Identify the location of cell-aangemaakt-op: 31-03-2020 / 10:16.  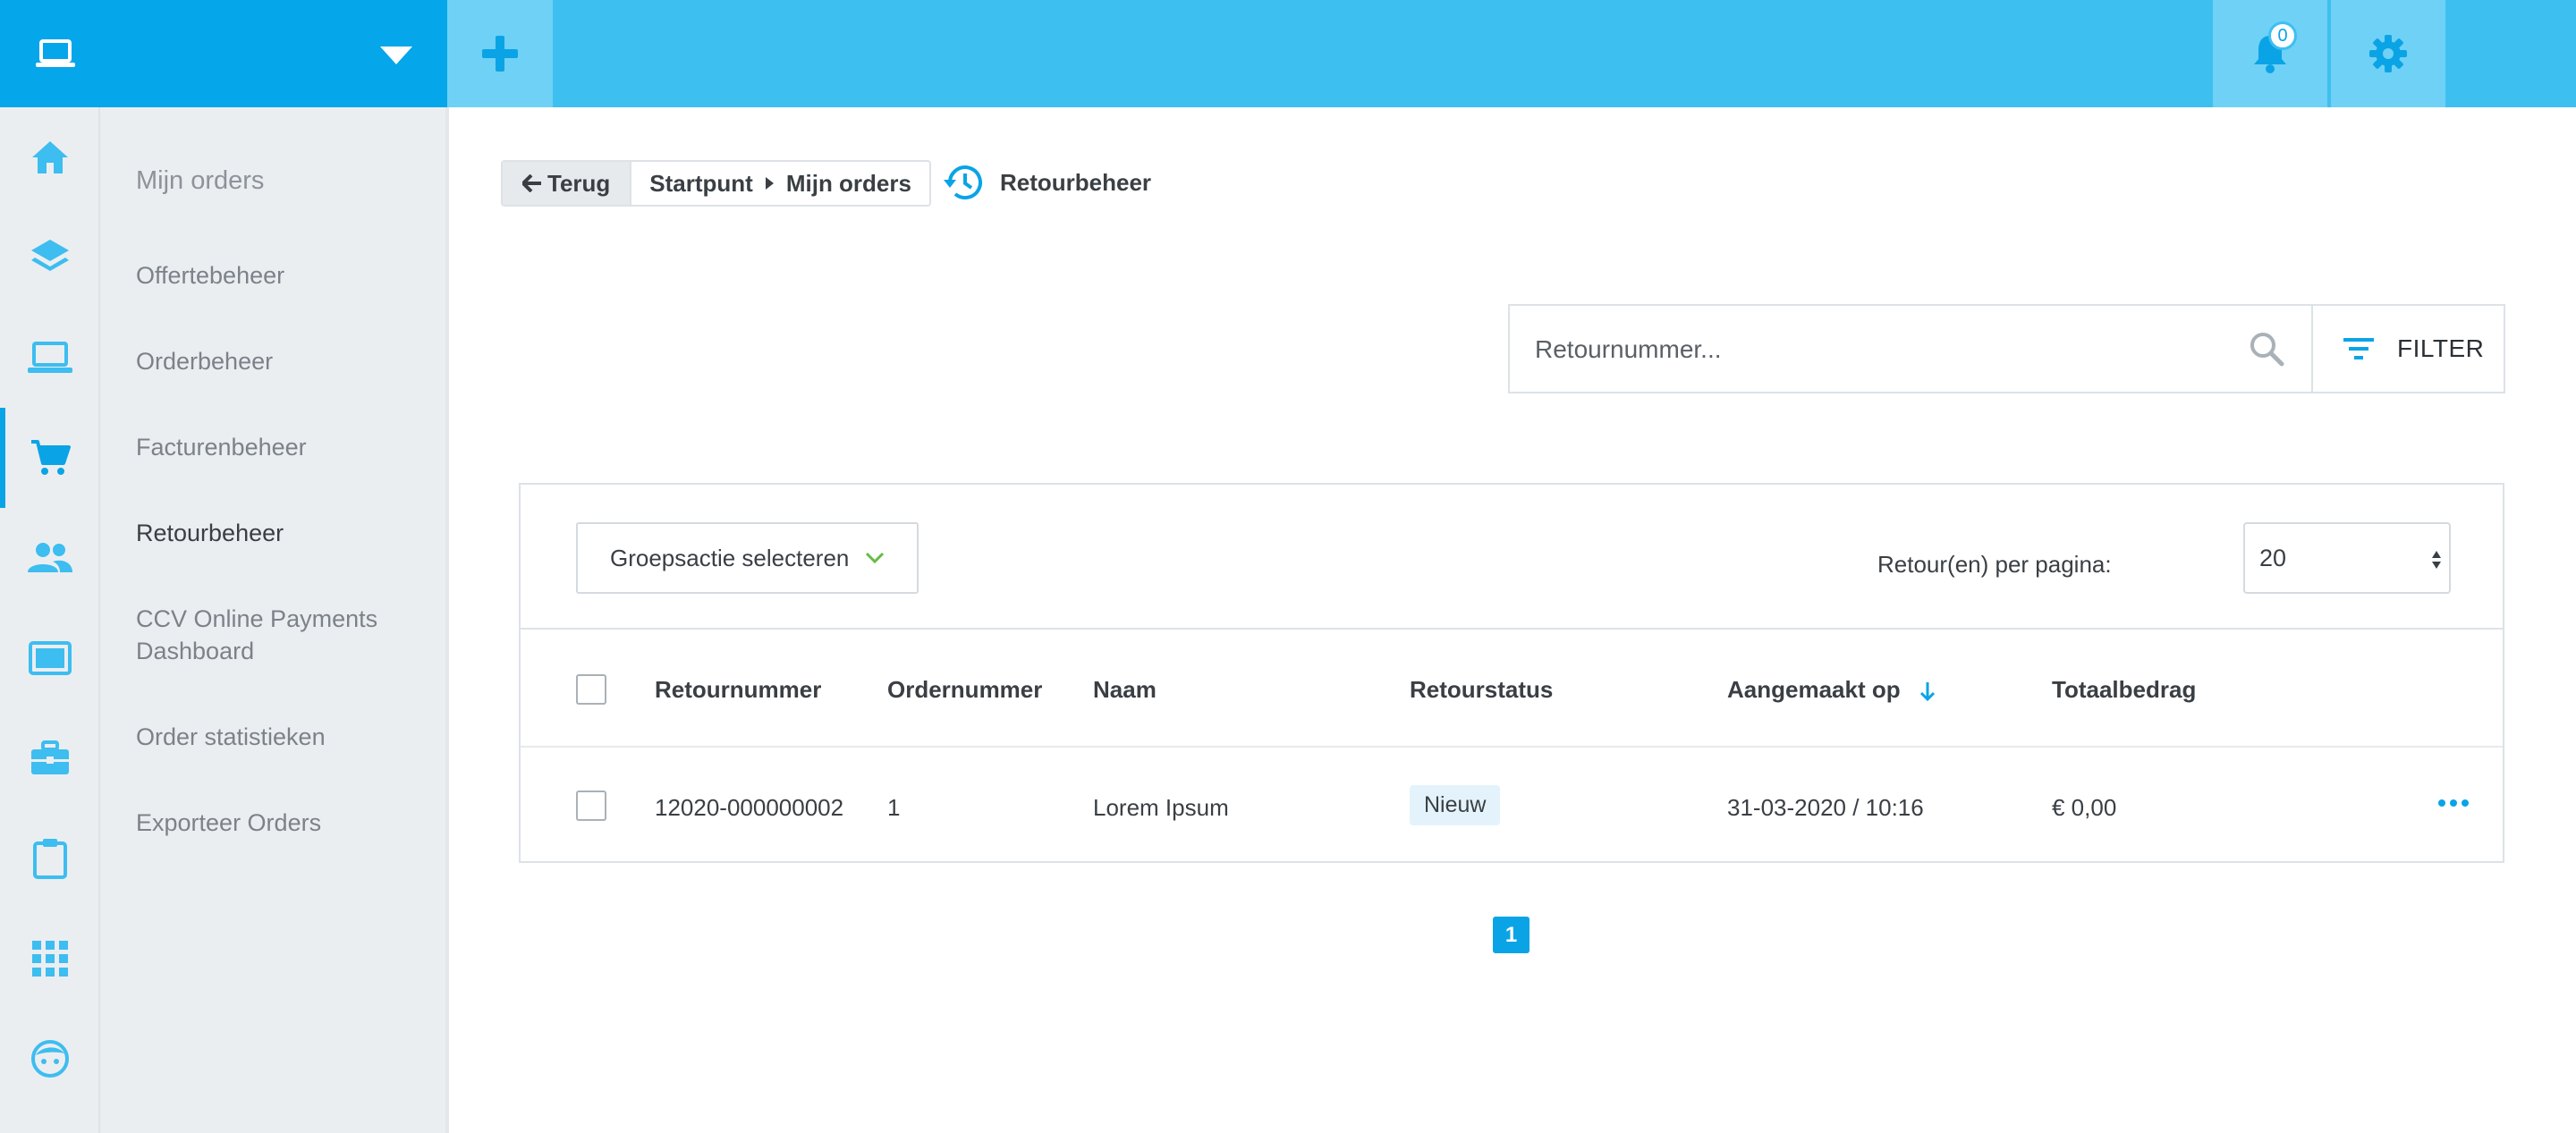
(1825, 807).